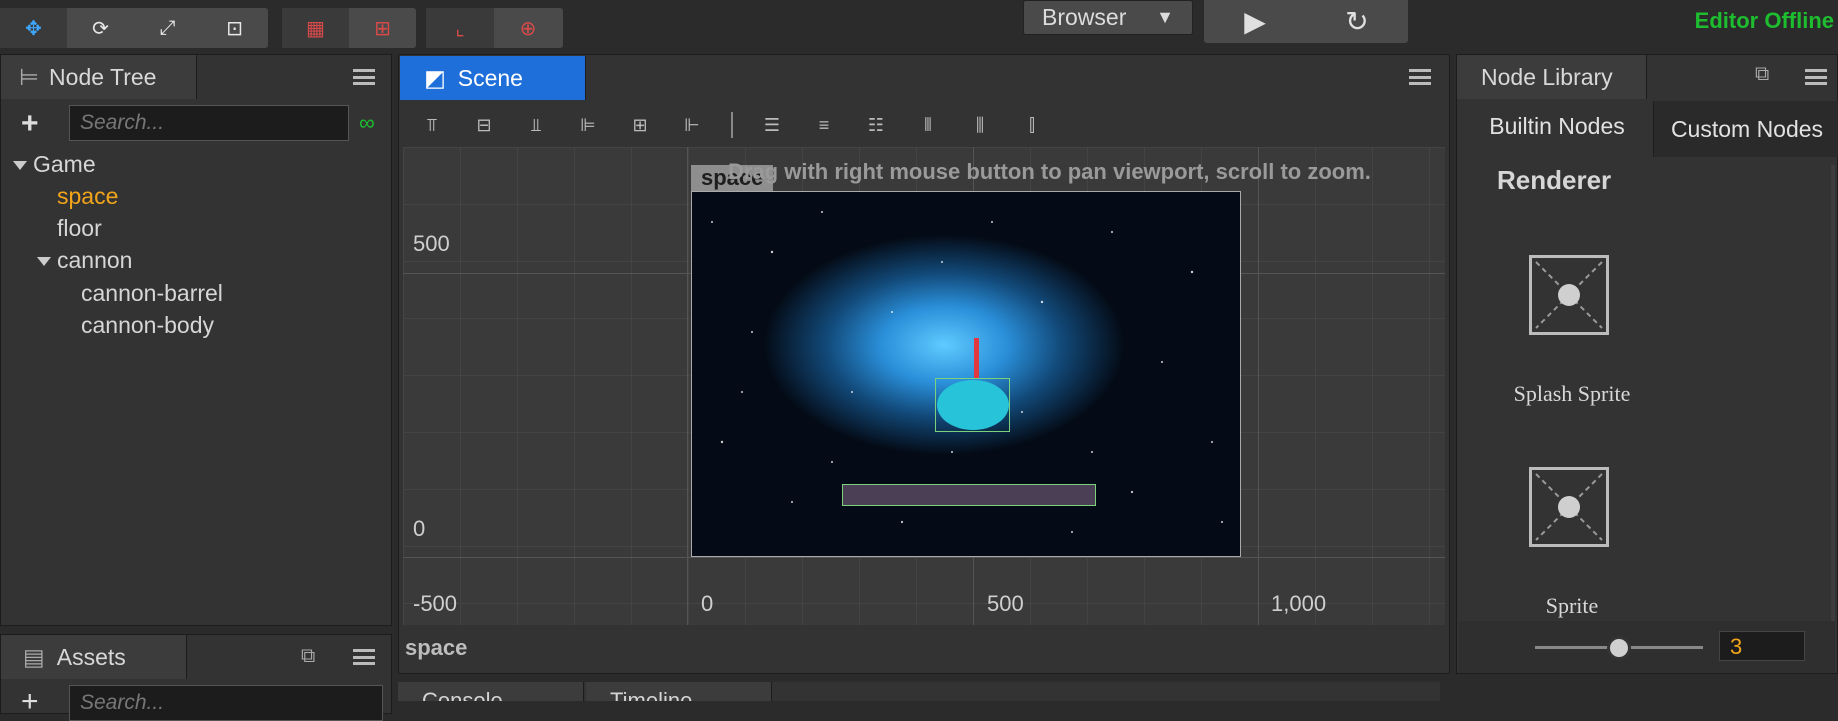 The height and width of the screenshot is (721, 1838). I want to click on tab-timeline: Timeline, so click(679, 691).